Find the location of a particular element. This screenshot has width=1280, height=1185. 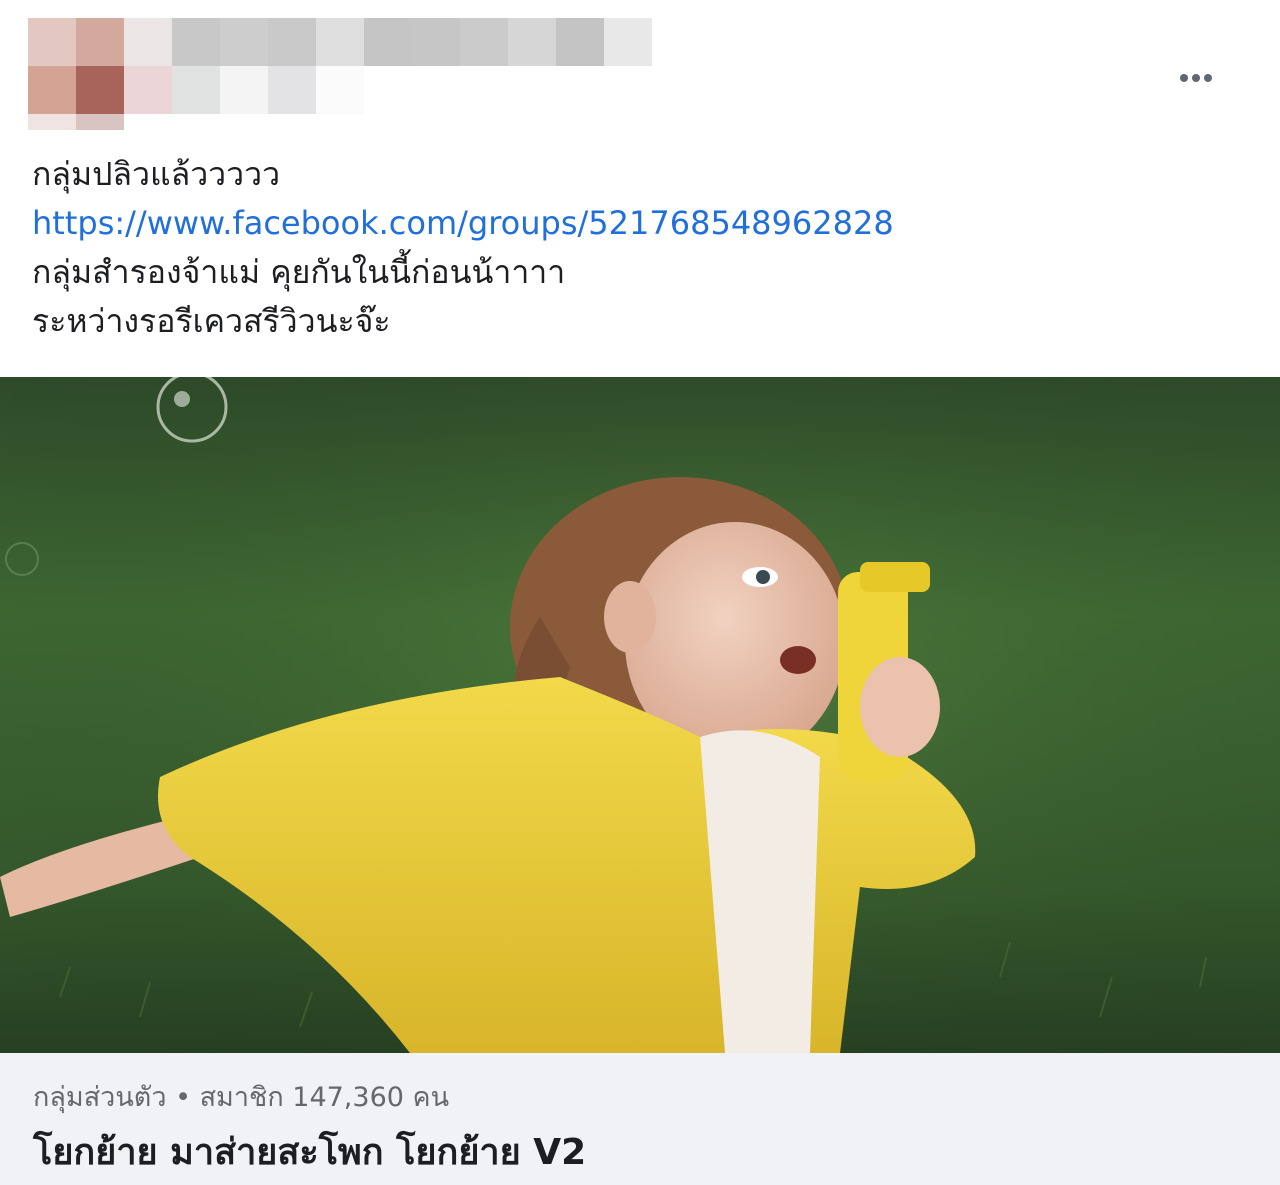

more-options-button is located at coordinates (1196, 72).